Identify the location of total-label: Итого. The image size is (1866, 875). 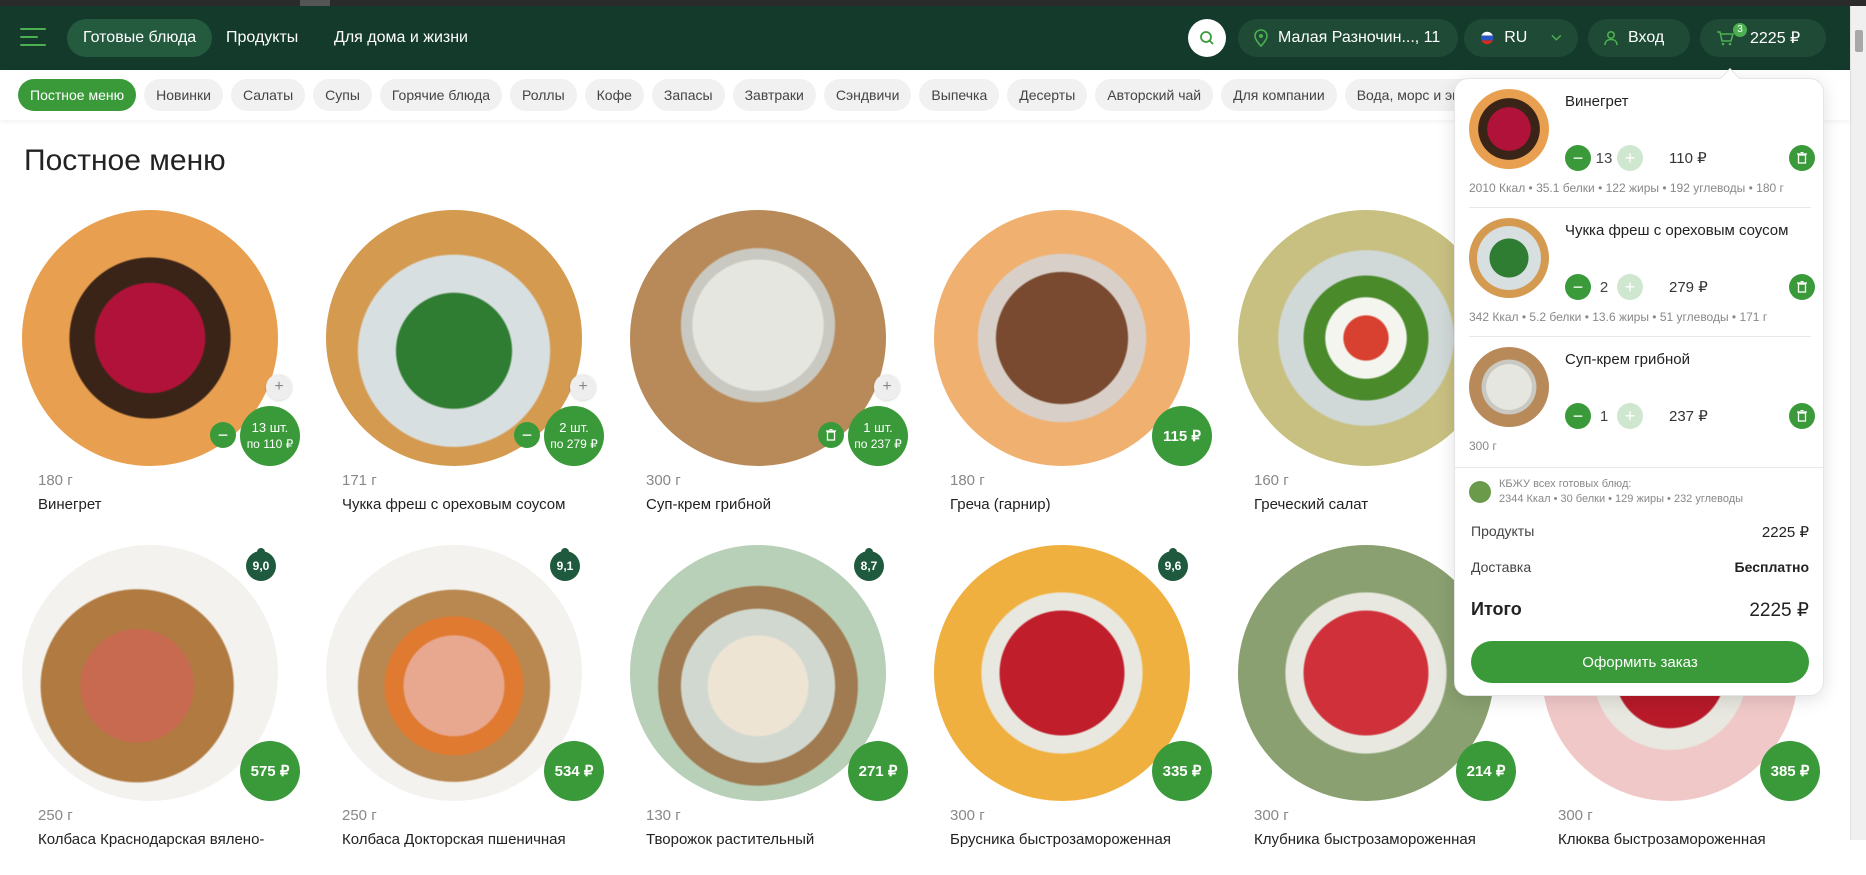
(1496, 609).